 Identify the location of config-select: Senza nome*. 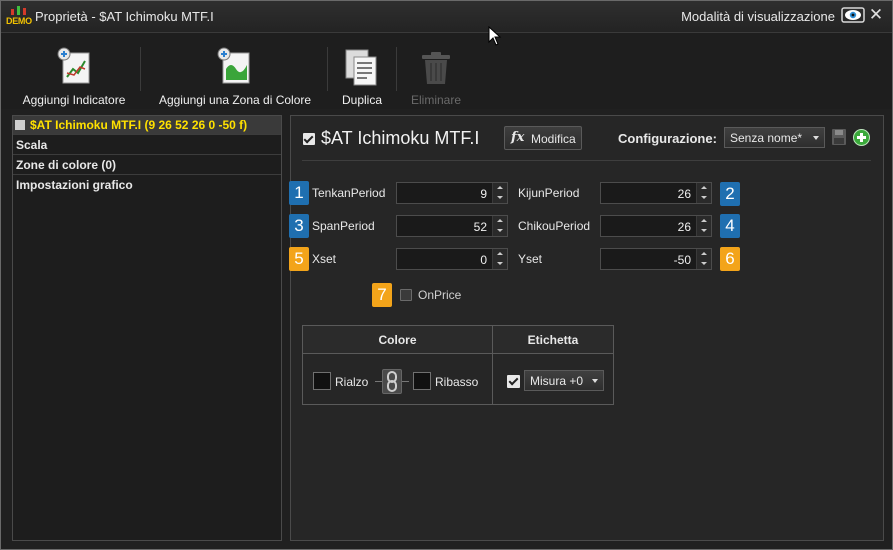
(774, 137).